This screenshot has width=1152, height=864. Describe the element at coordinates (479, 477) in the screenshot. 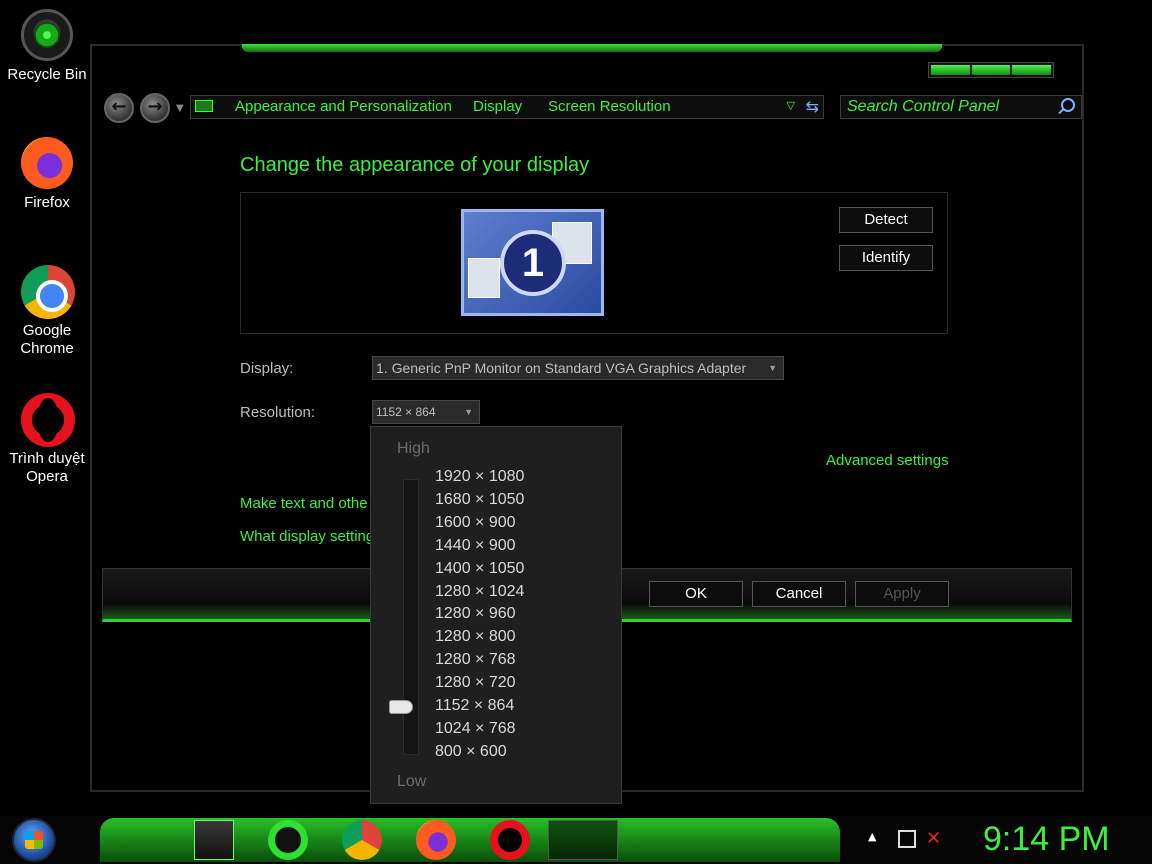

I see `resolution-option: 1920 × 1080` at that location.